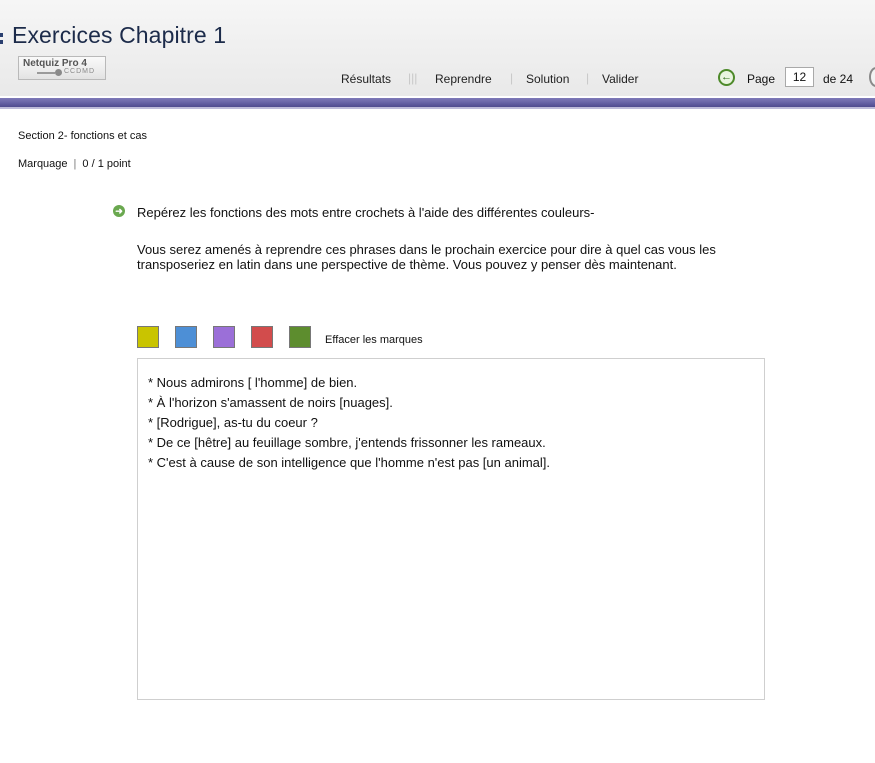 This screenshot has height=763, width=875. What do you see at coordinates (58, 72) in the screenshot?
I see `logo-circle-icon` at bounding box center [58, 72].